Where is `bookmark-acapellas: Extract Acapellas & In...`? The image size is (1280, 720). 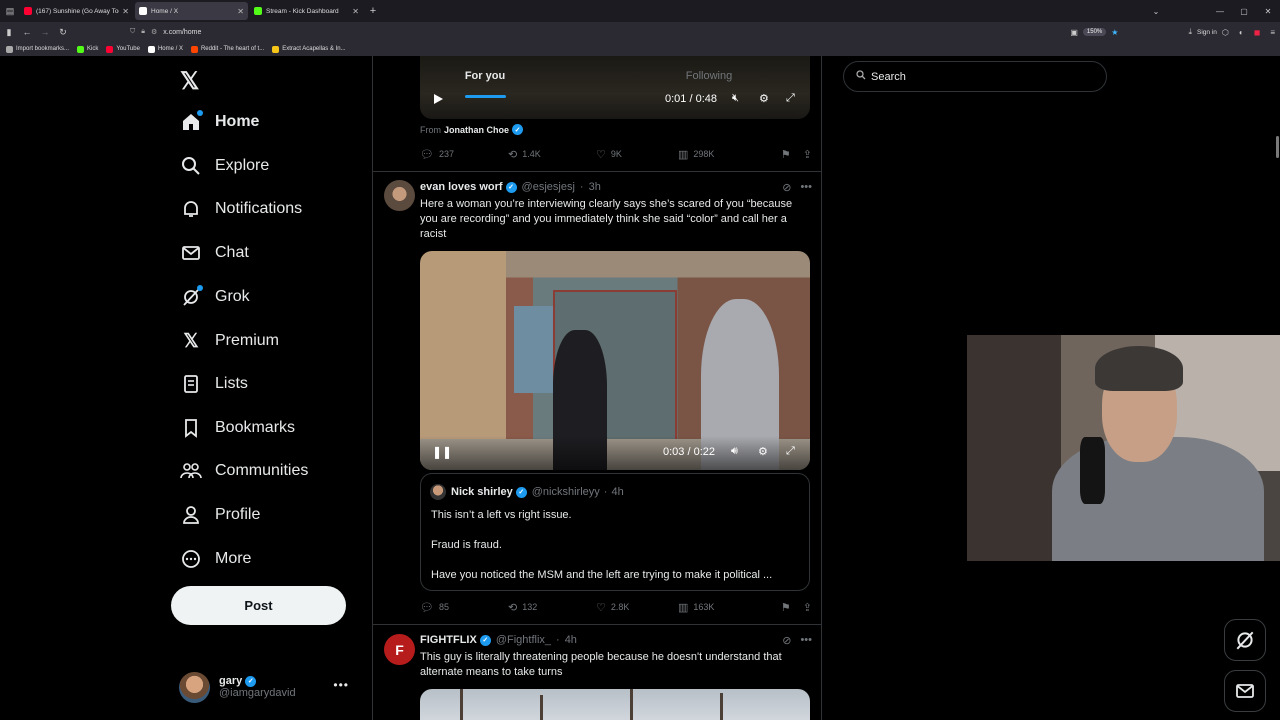
bookmark-acapellas: Extract Acapellas & In... is located at coordinates (309, 49).